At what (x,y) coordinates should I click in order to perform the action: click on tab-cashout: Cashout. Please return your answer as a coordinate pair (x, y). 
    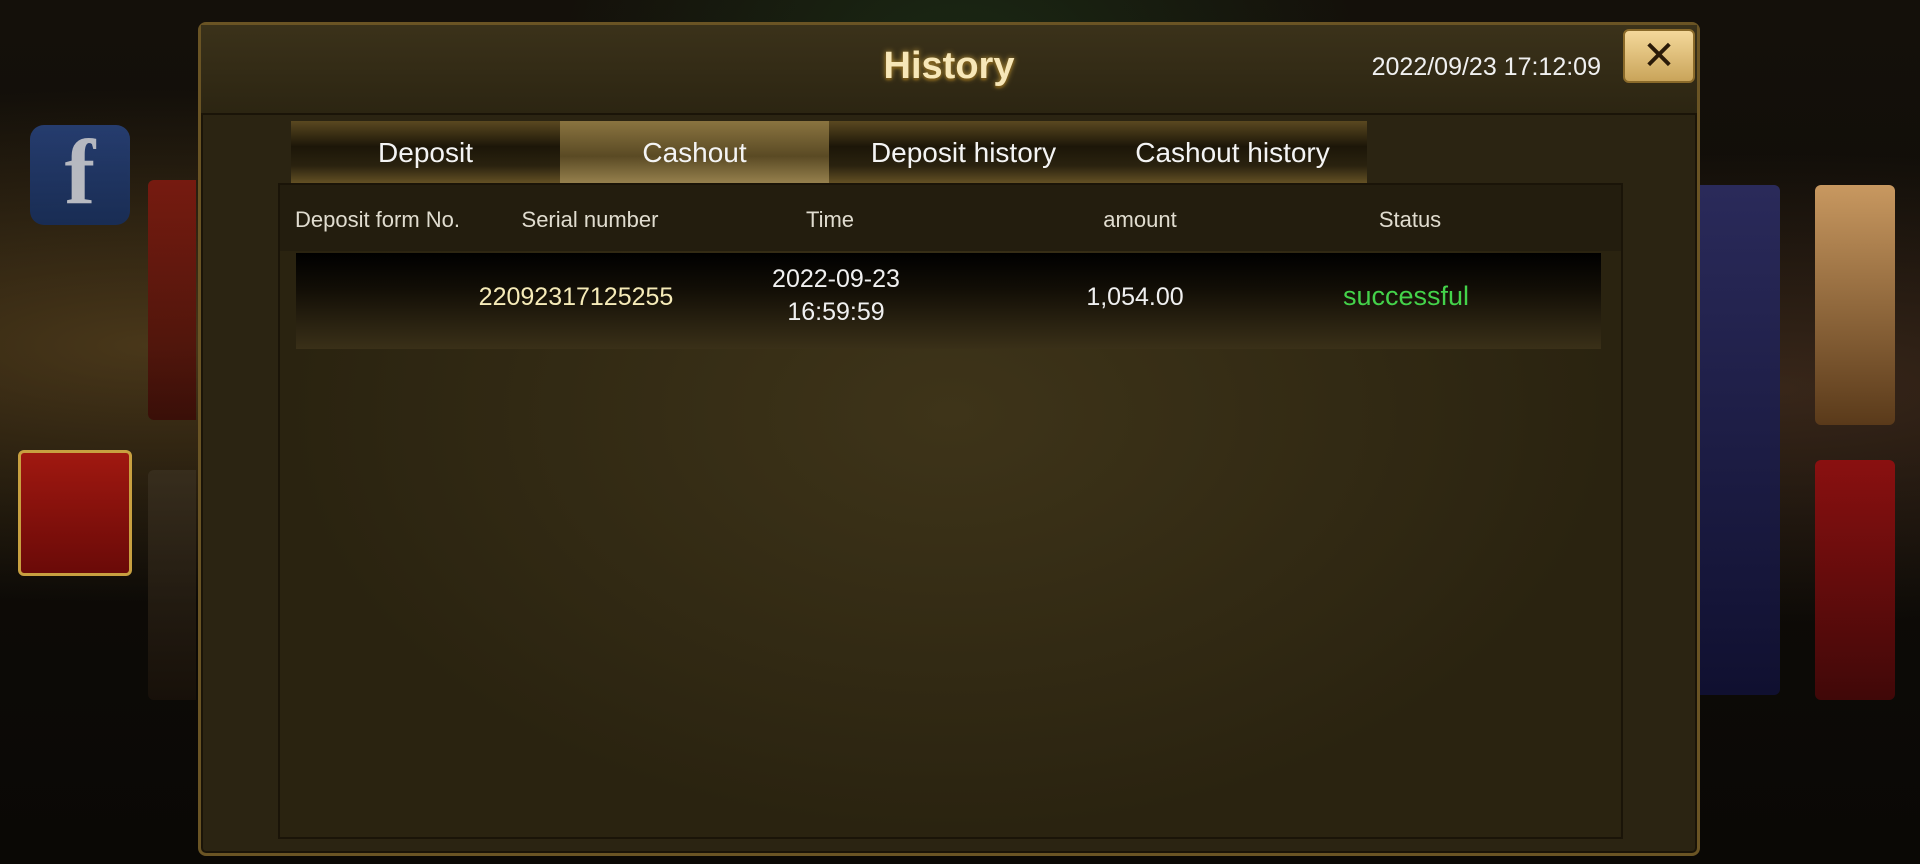
    Looking at the image, I should click on (694, 153).